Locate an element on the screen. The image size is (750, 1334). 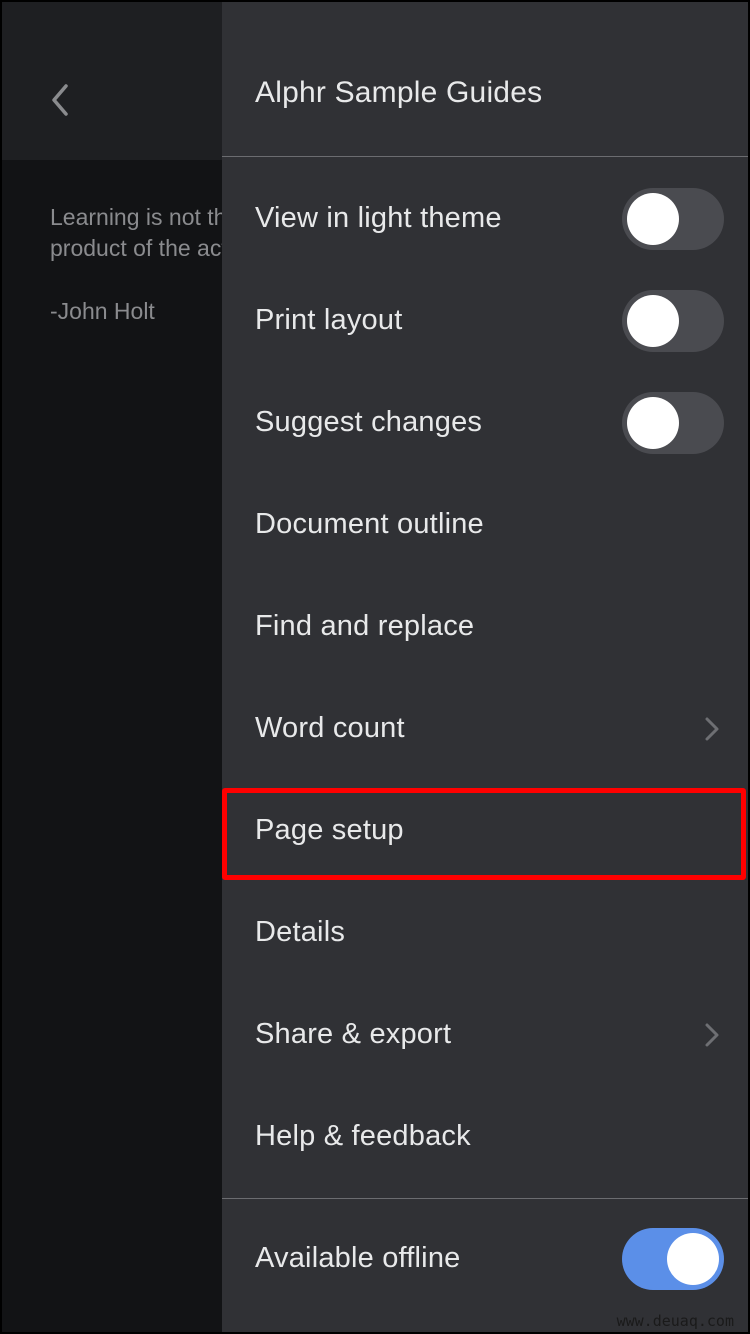
menu-title: Alphr Sample Guides is located at coordinates (399, 92).